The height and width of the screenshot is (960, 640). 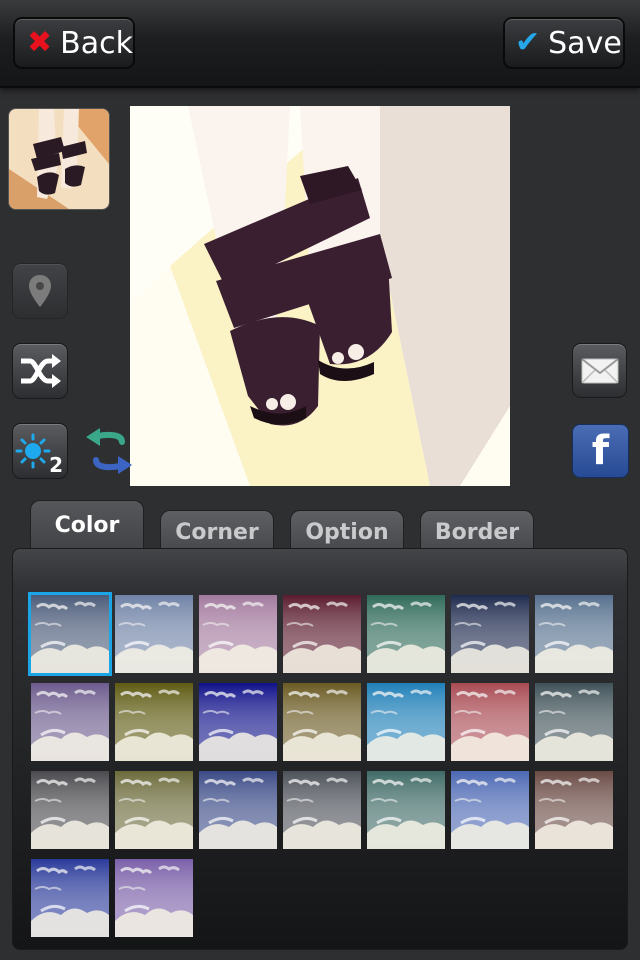 I want to click on back-label: Back, so click(x=96, y=43).